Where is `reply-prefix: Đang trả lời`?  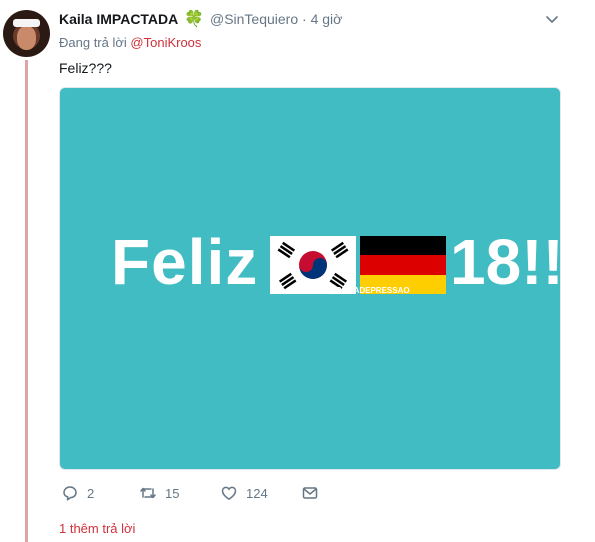 reply-prefix: Đang trả lời is located at coordinates (93, 42).